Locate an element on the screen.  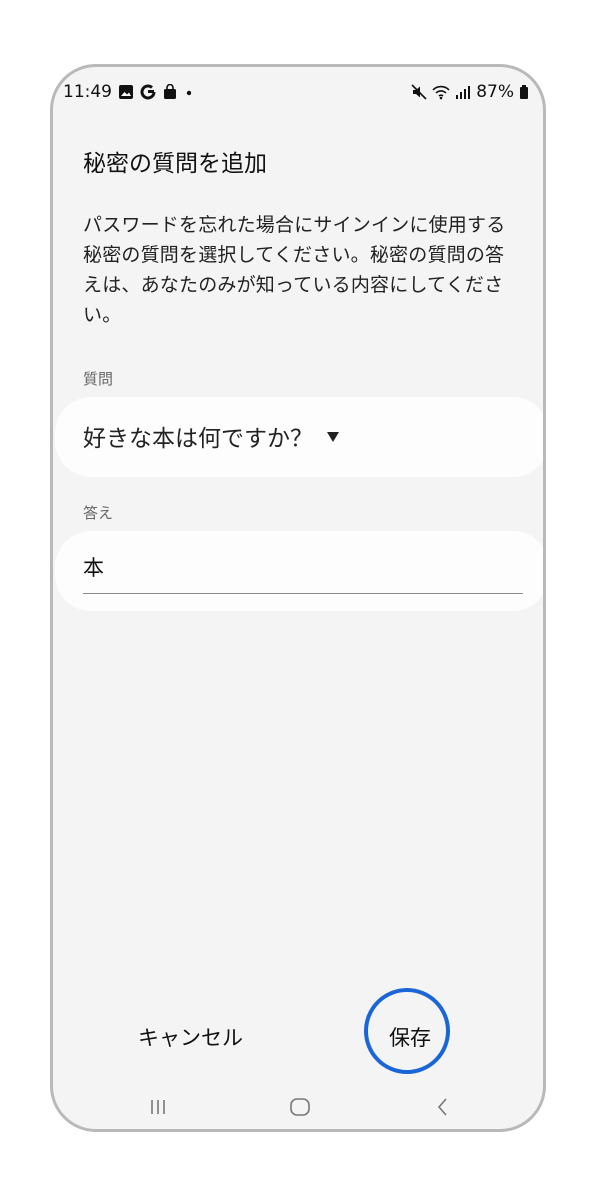
signal-icon is located at coordinates (463, 92).